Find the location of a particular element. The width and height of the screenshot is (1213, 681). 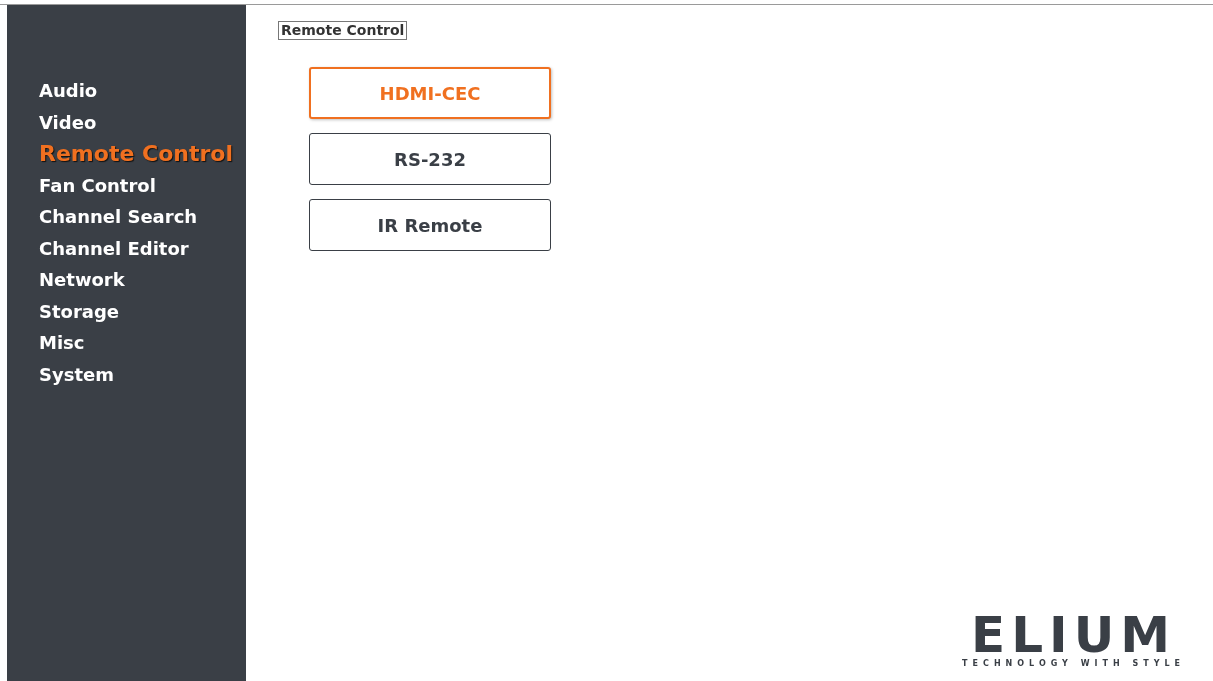

sidebar-item: Video is located at coordinates (142, 122).